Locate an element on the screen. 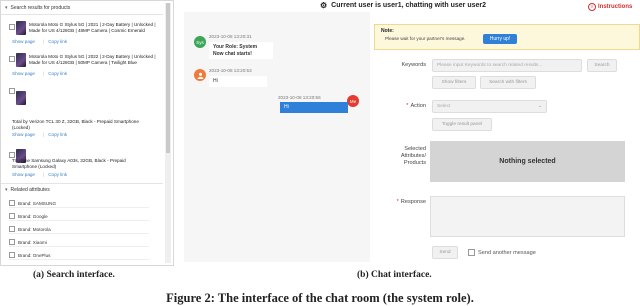 This screenshot has width=640, height=306. user-avatar is located at coordinates (200, 75).